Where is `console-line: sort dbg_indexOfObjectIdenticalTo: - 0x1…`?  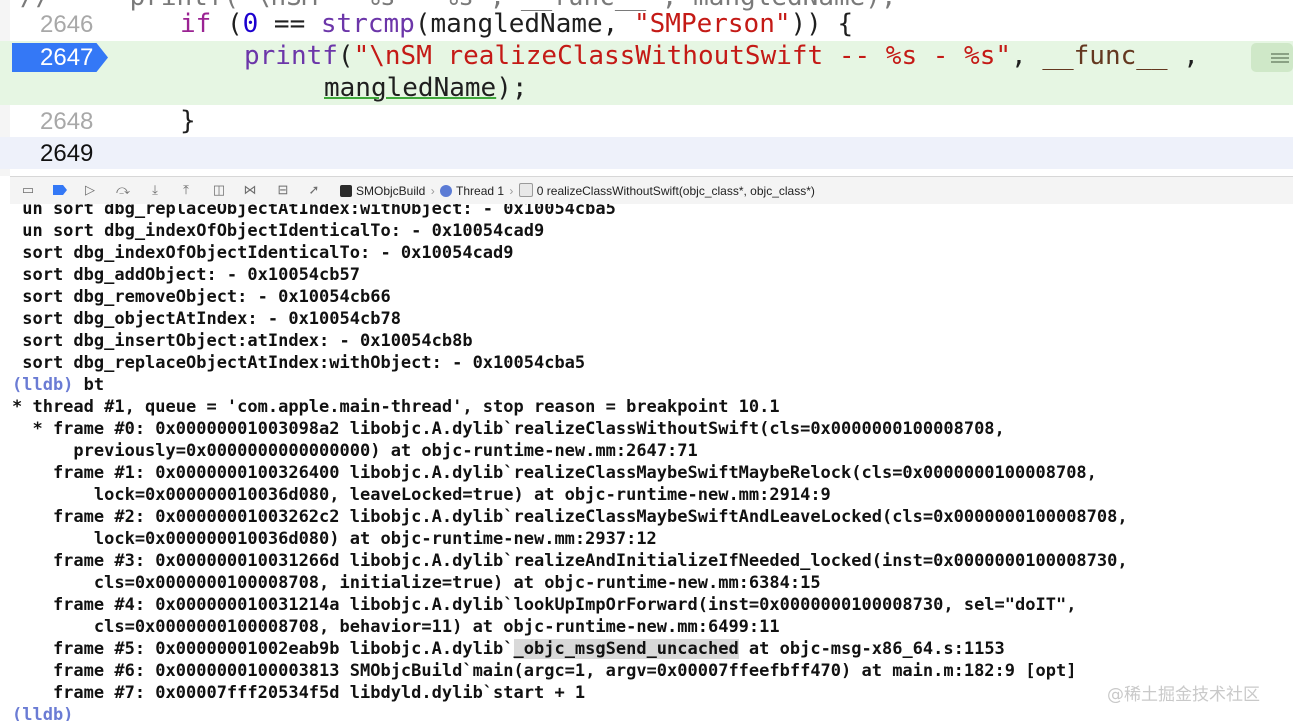
console-line: sort dbg_indexOfObjectIdenticalTo: - 0x1… is located at coordinates (263, 253).